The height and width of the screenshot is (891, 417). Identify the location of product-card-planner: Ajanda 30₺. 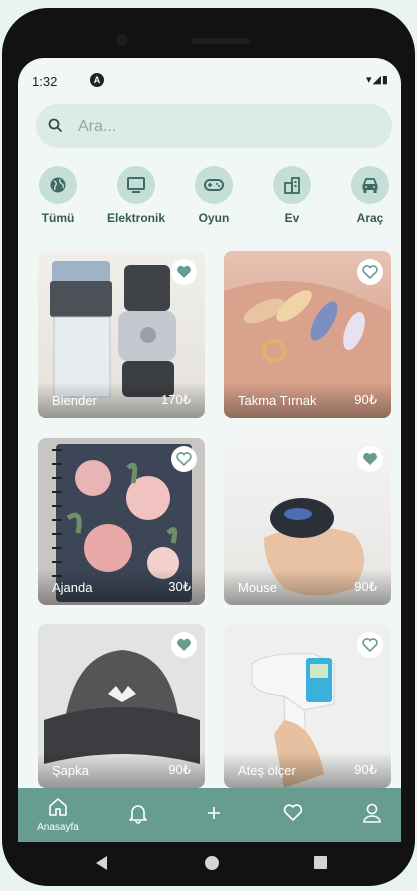
(121, 521).